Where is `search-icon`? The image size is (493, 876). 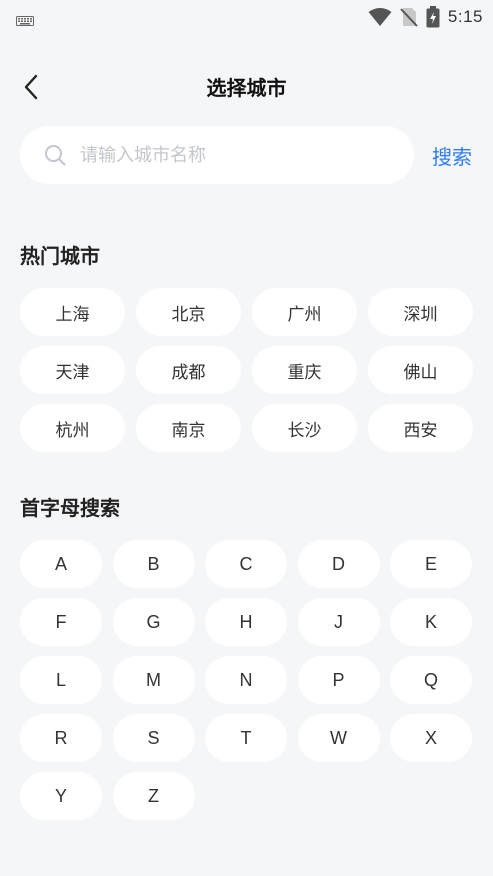
search-icon is located at coordinates (55, 155).